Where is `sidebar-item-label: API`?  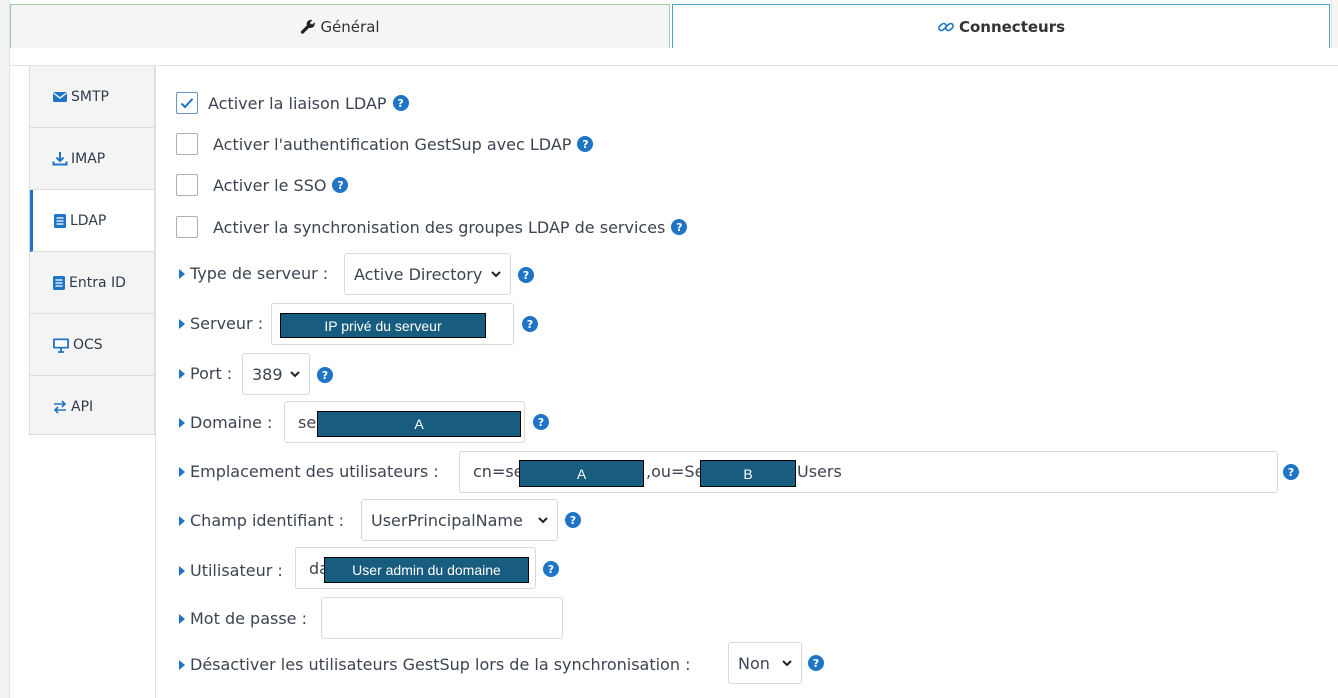
sidebar-item-label: API is located at coordinates (82, 407).